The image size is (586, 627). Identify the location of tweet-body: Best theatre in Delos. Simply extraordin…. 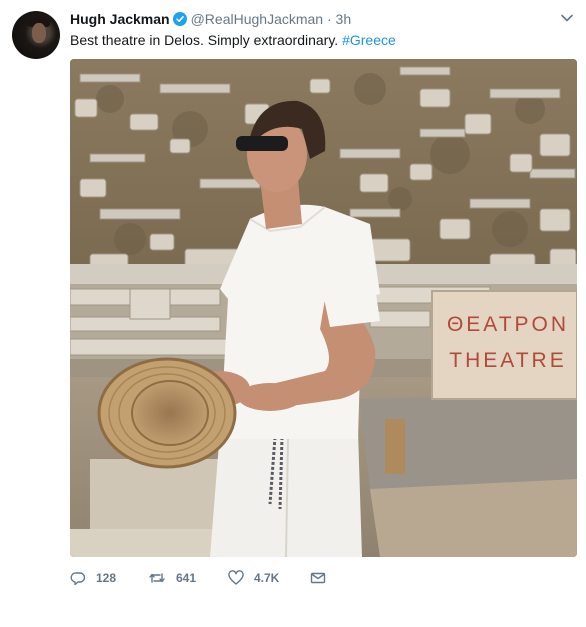
(206, 40).